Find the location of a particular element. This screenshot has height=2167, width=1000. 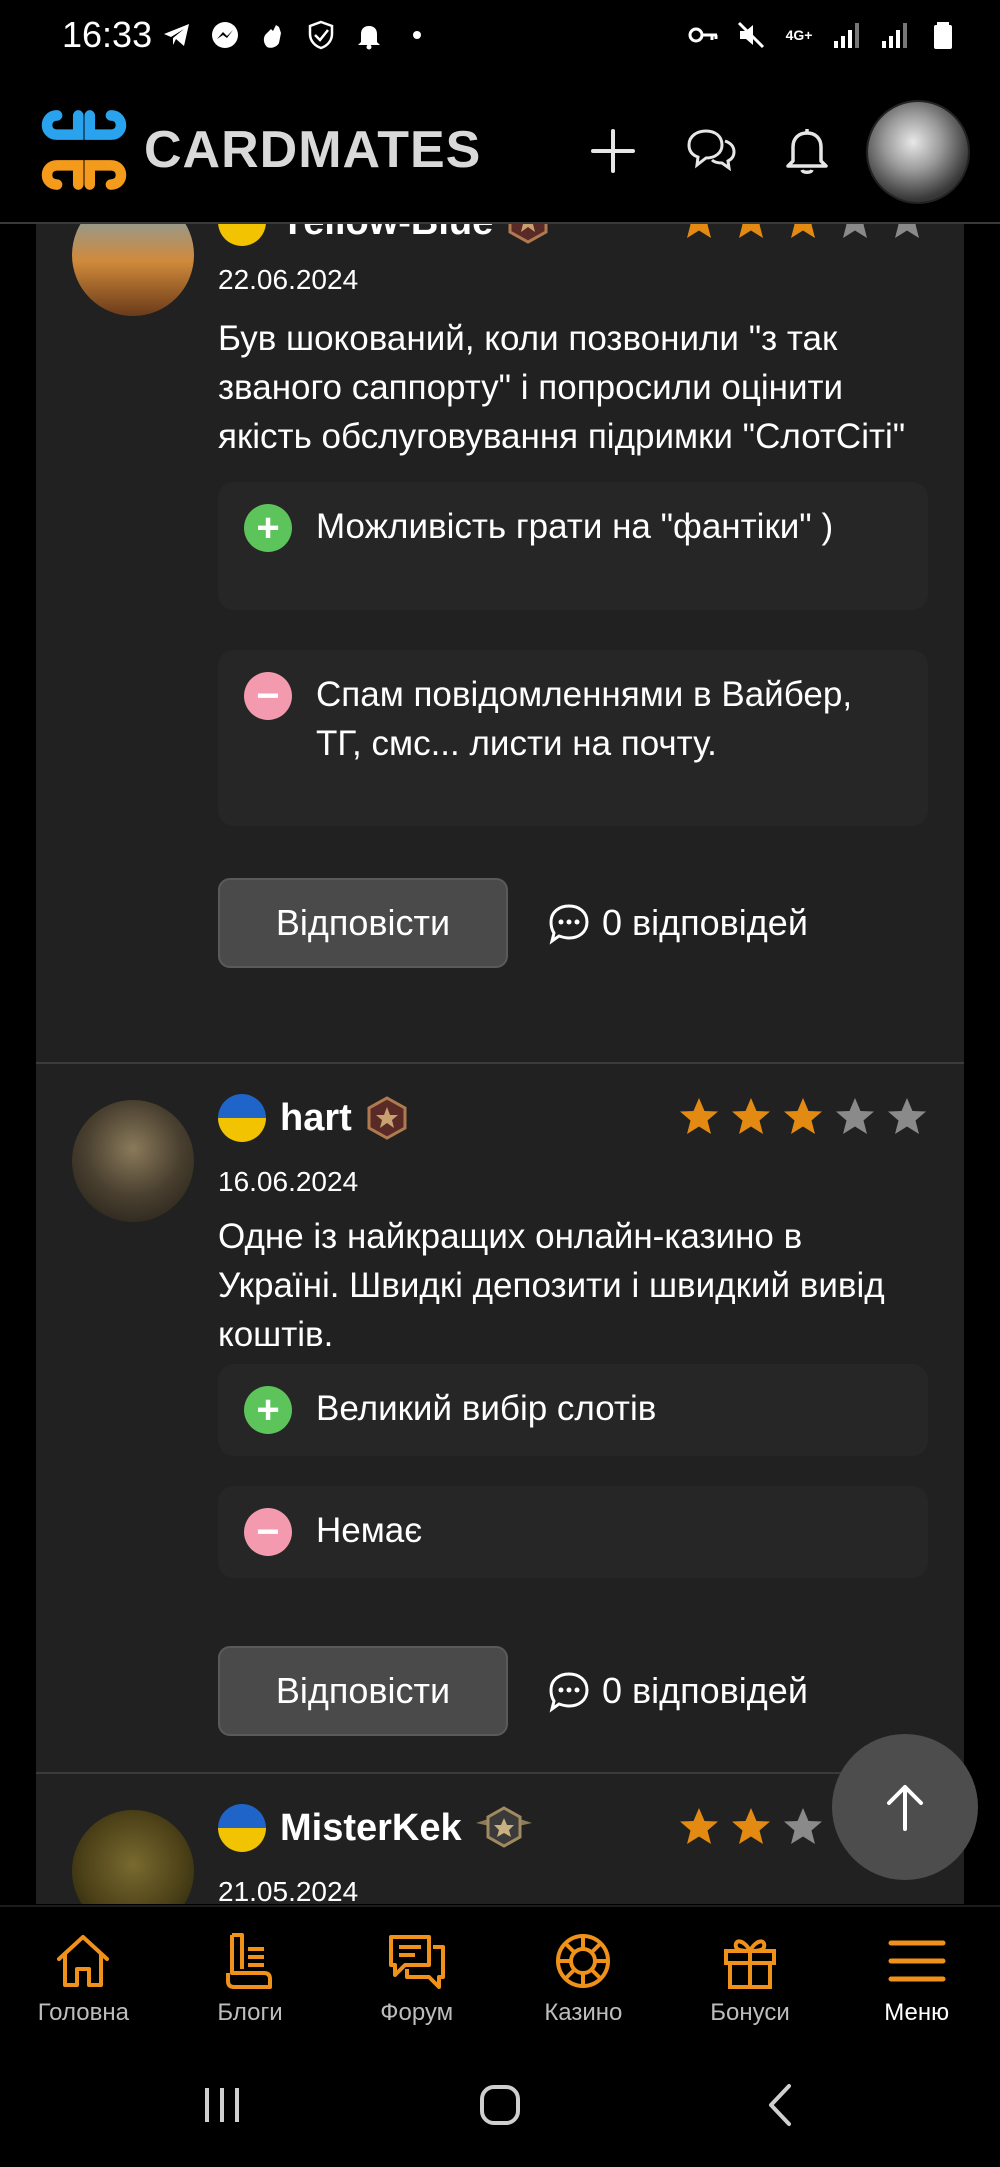

logo-icon is located at coordinates (84, 150).